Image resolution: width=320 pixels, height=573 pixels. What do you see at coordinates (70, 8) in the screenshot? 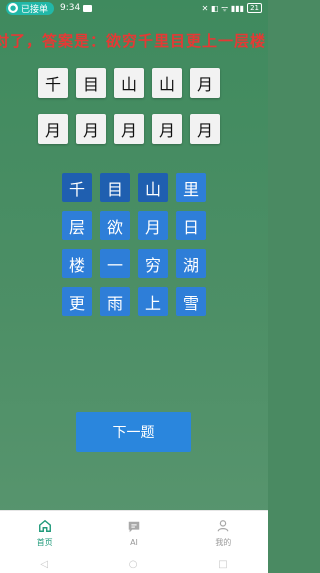
I see `clock: 9:34` at bounding box center [70, 8].